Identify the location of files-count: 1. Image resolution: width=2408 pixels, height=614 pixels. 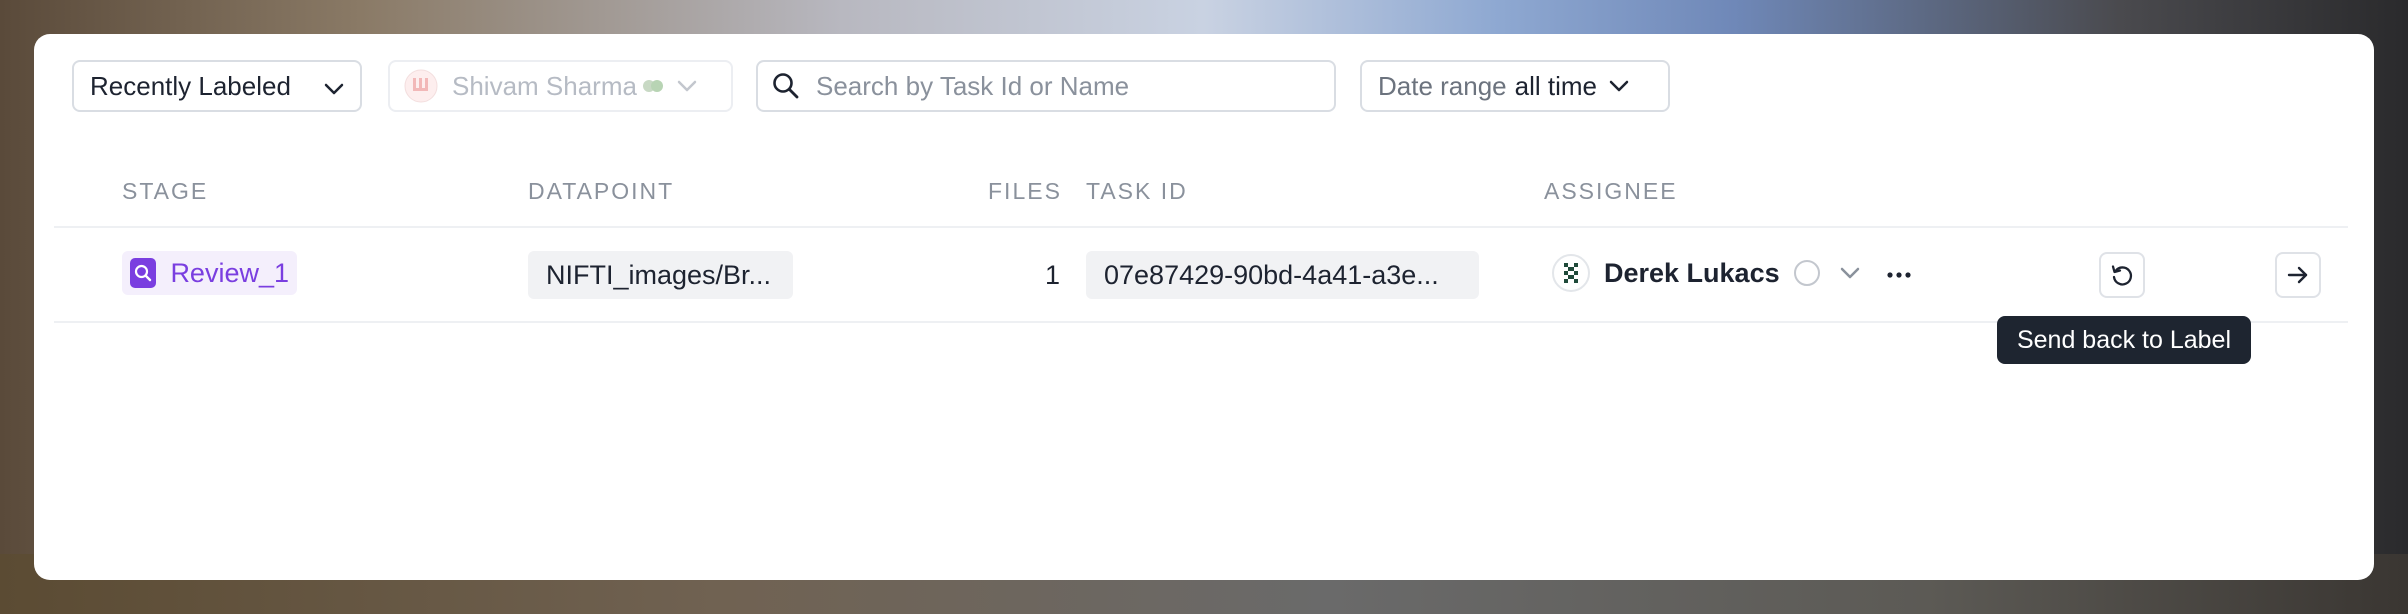
(1052, 275).